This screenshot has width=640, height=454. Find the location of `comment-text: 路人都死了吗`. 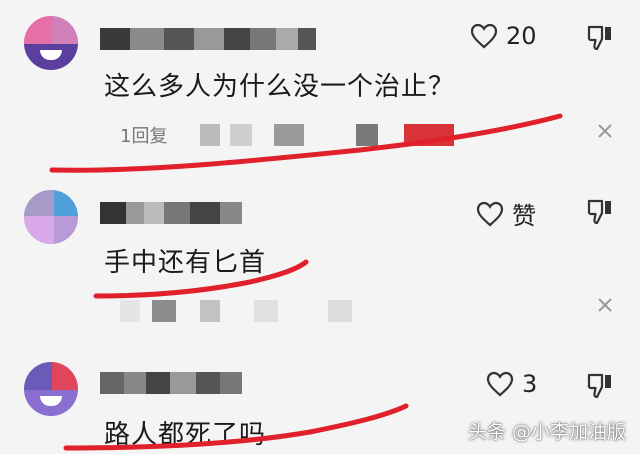

comment-text: 路人都死了吗 is located at coordinates (185, 435).